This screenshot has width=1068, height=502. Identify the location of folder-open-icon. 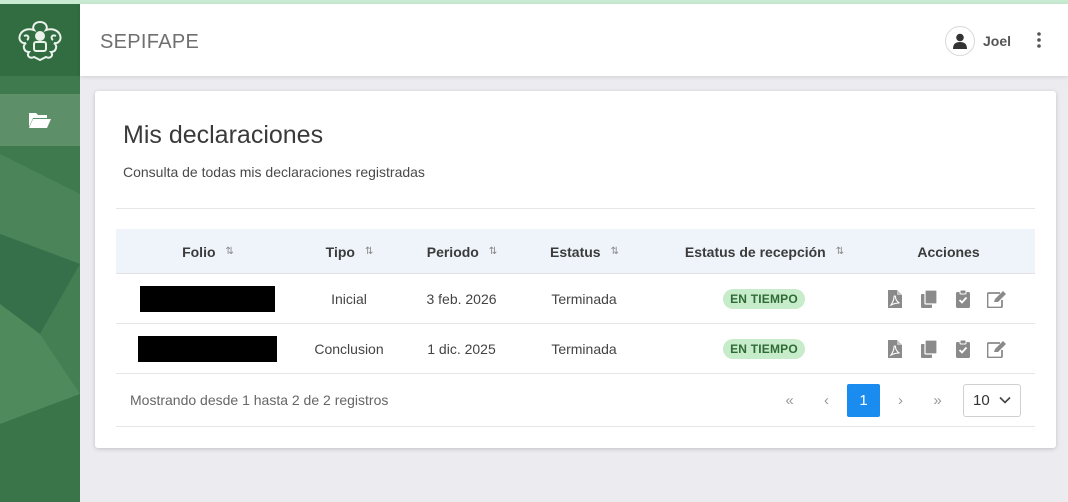
(40, 120).